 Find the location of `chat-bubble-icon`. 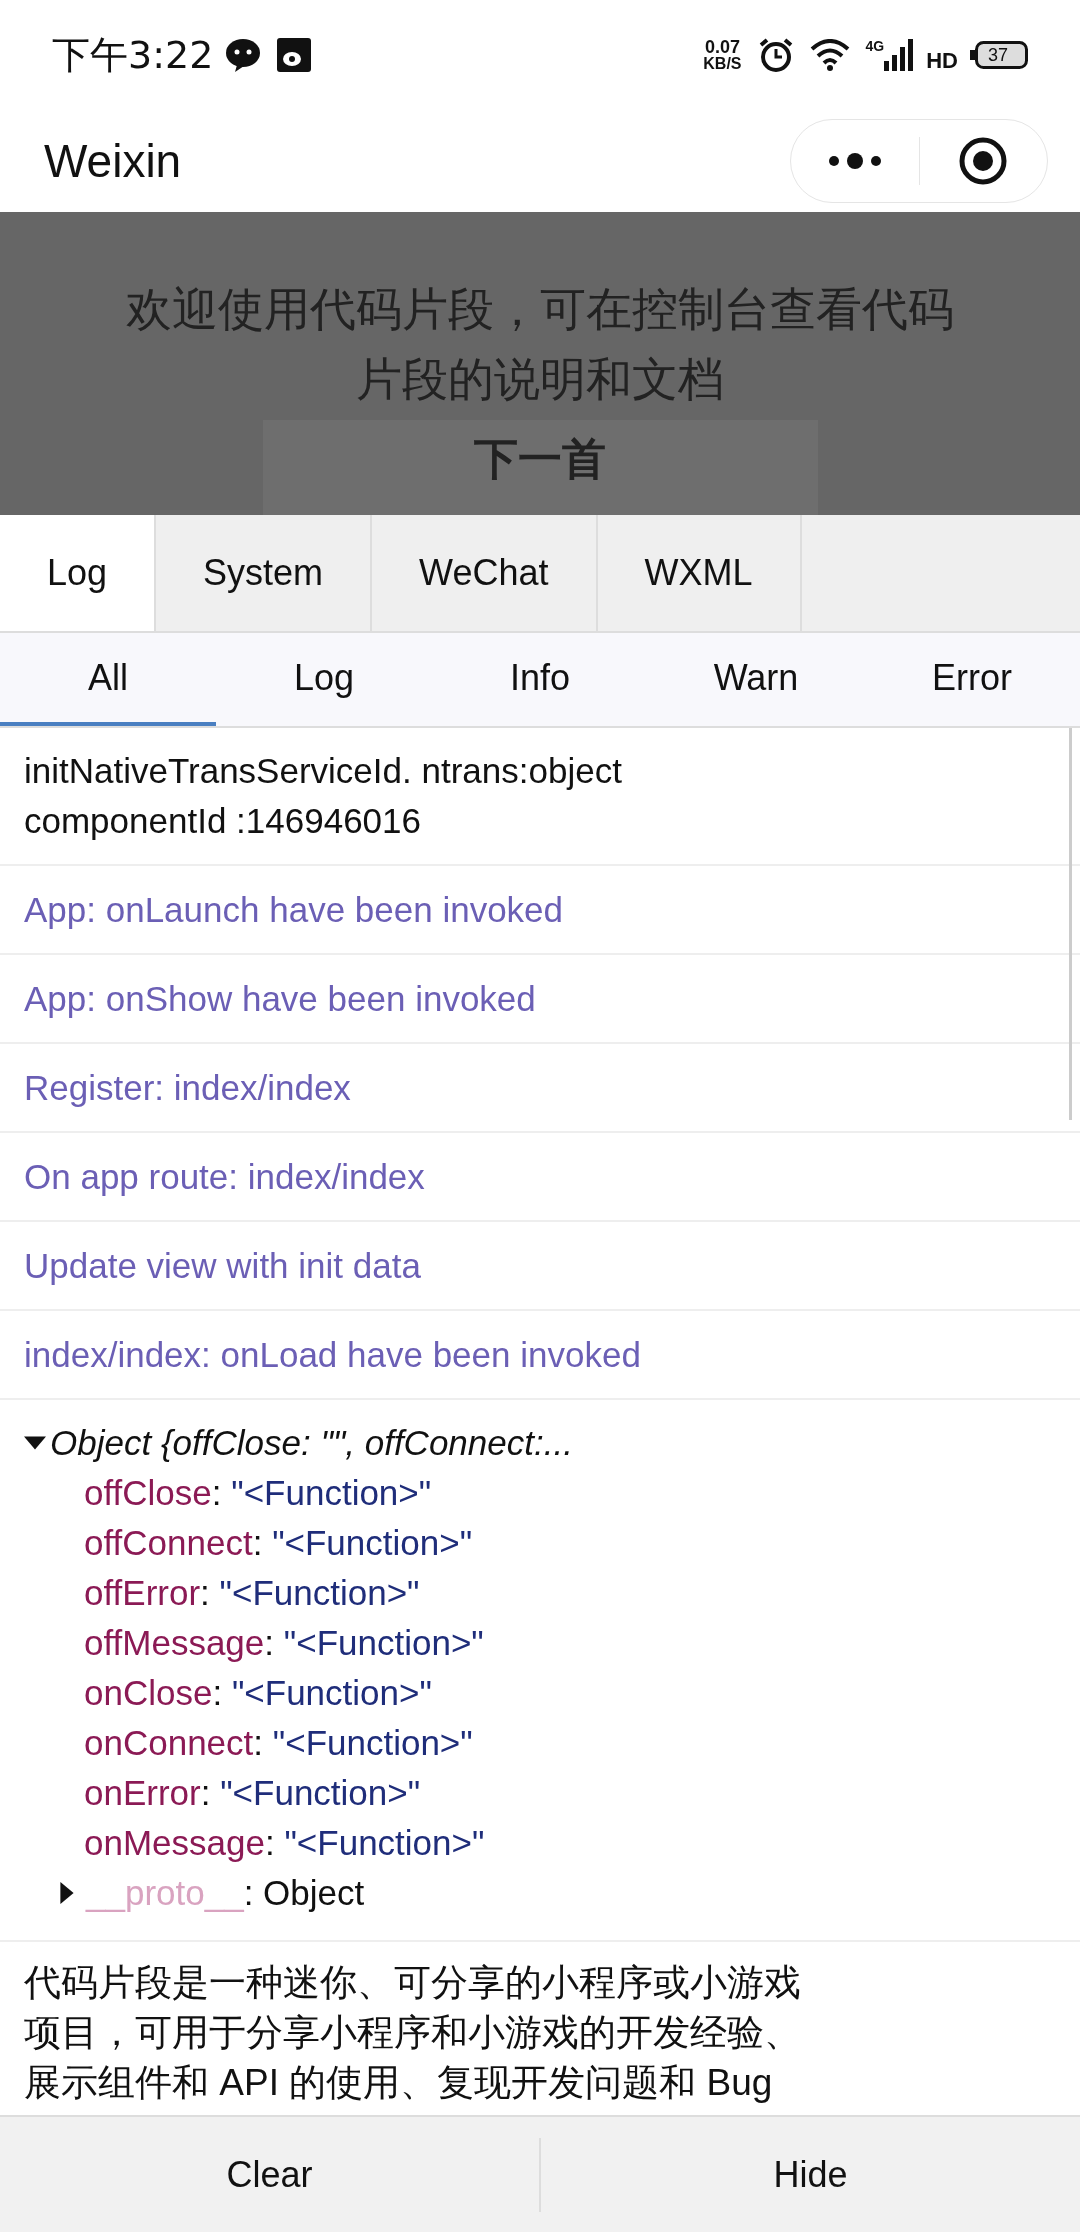

chat-bubble-icon is located at coordinates (243, 55).